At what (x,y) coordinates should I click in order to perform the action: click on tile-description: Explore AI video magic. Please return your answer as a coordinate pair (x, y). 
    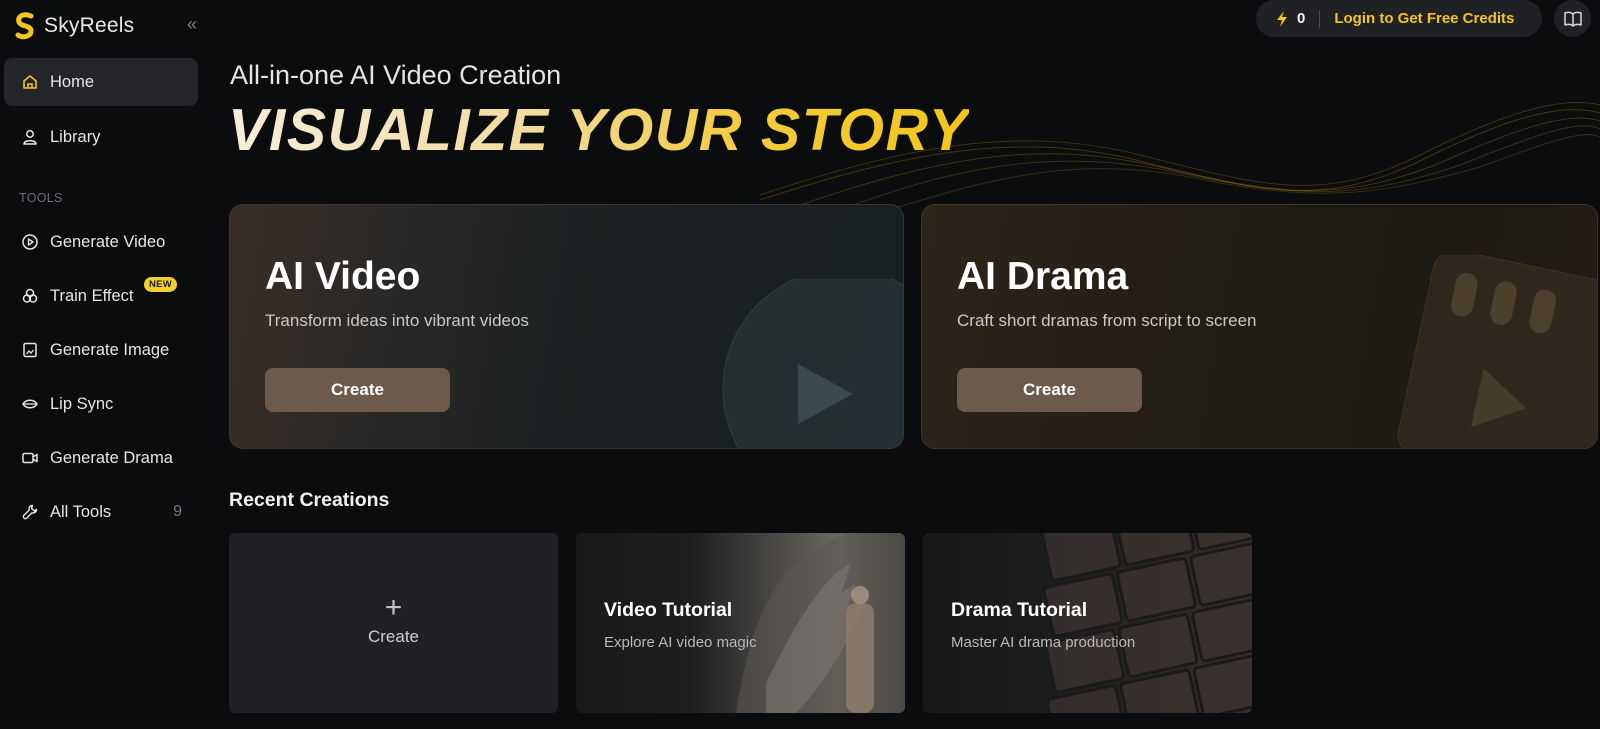
    Looking at the image, I should click on (680, 642).